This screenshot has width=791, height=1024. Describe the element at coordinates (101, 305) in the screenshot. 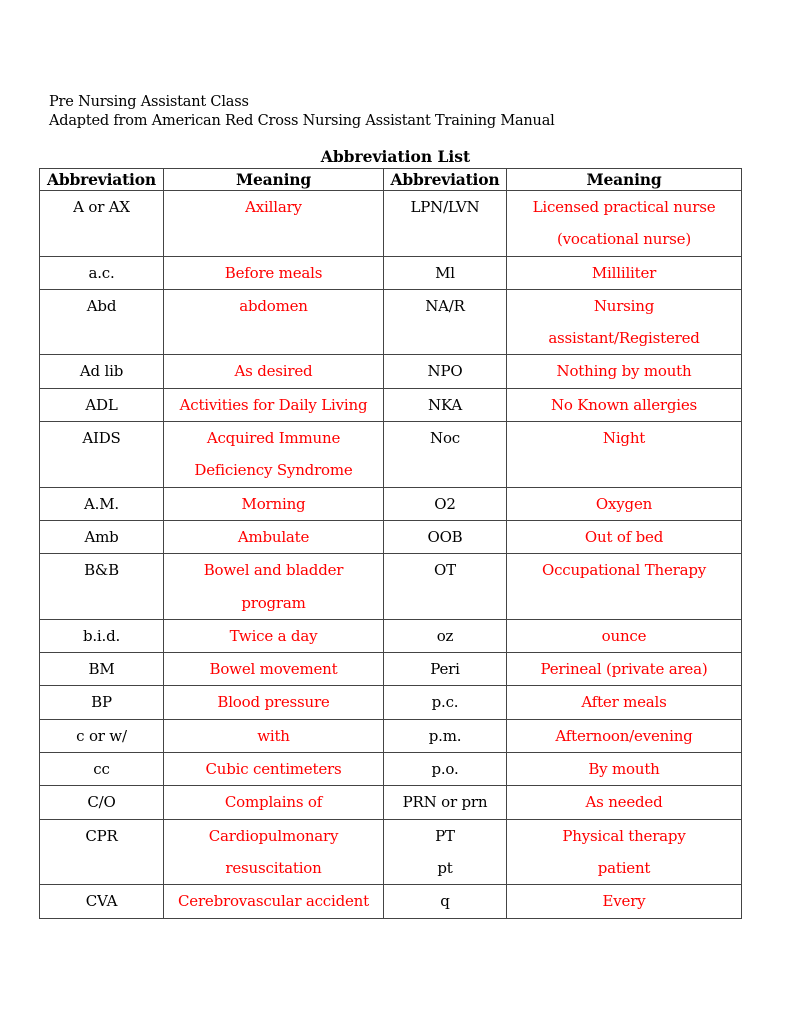

I see `abbreviation-text: Abd` at that location.